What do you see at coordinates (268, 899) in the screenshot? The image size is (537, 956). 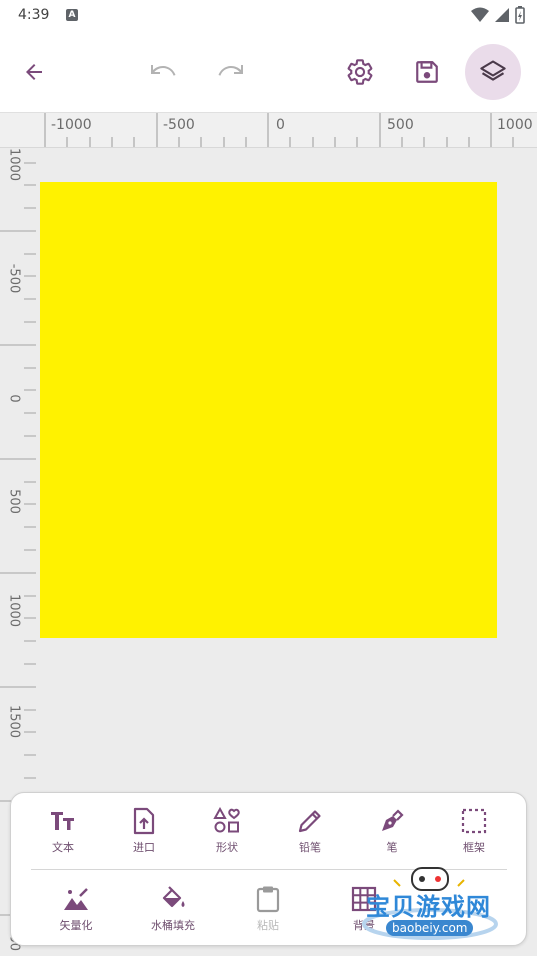 I see `paste-icon` at bounding box center [268, 899].